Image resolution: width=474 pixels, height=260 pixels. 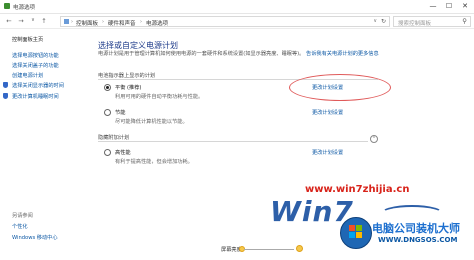 I want to click on minimize-button: —, so click(x=433, y=6).